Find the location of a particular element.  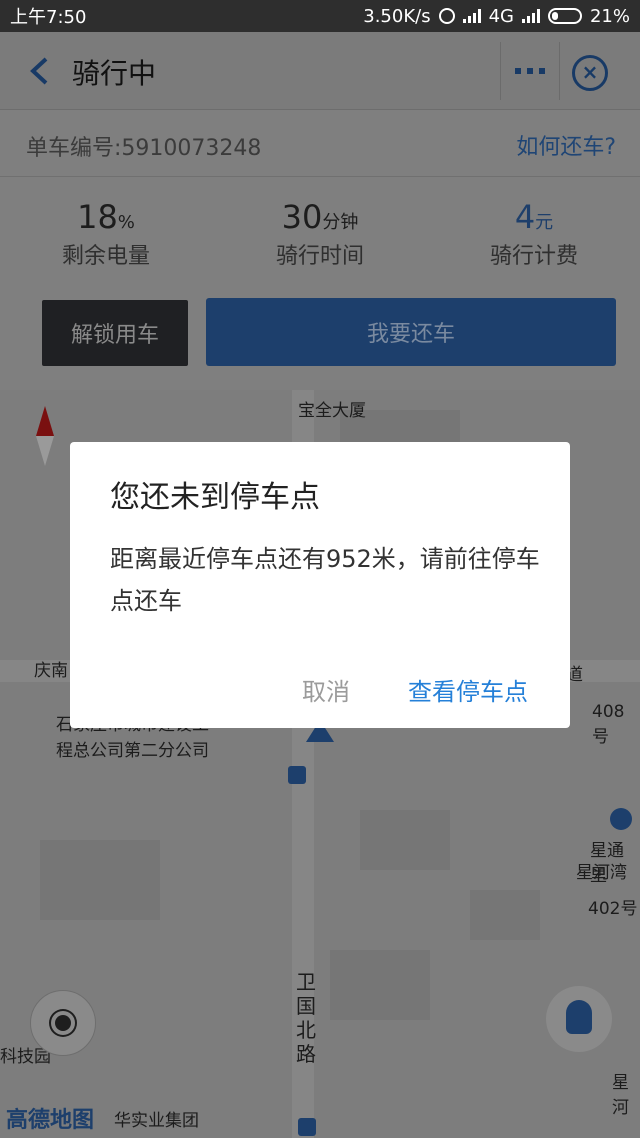

app-header: 骑行中 × is located at coordinates (320, 71).